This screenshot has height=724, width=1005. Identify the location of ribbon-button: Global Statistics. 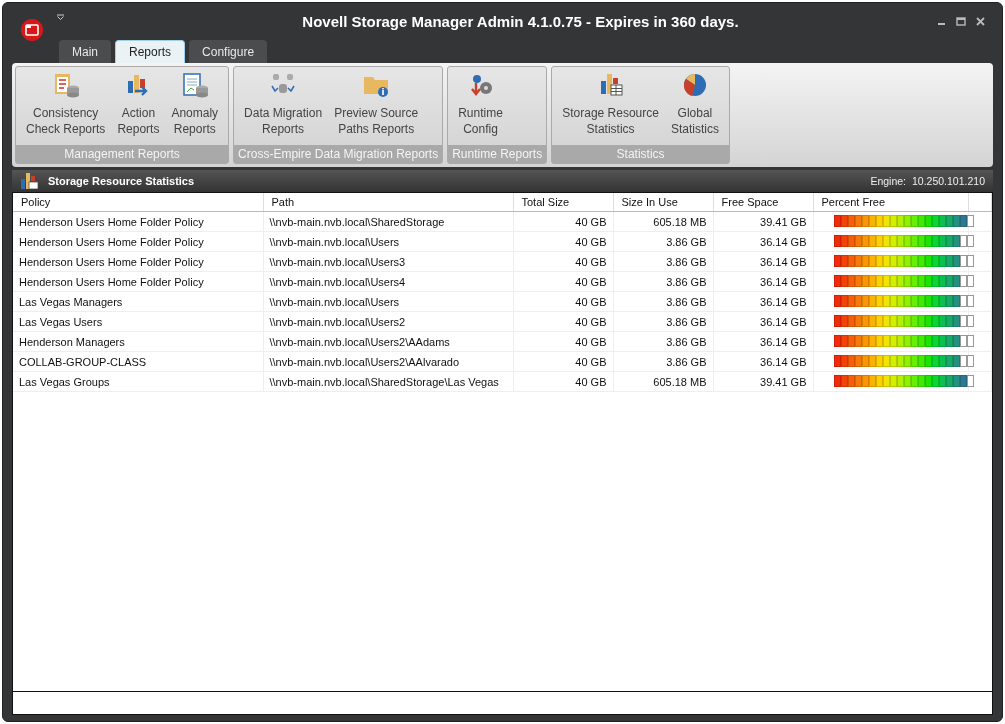
(694, 106).